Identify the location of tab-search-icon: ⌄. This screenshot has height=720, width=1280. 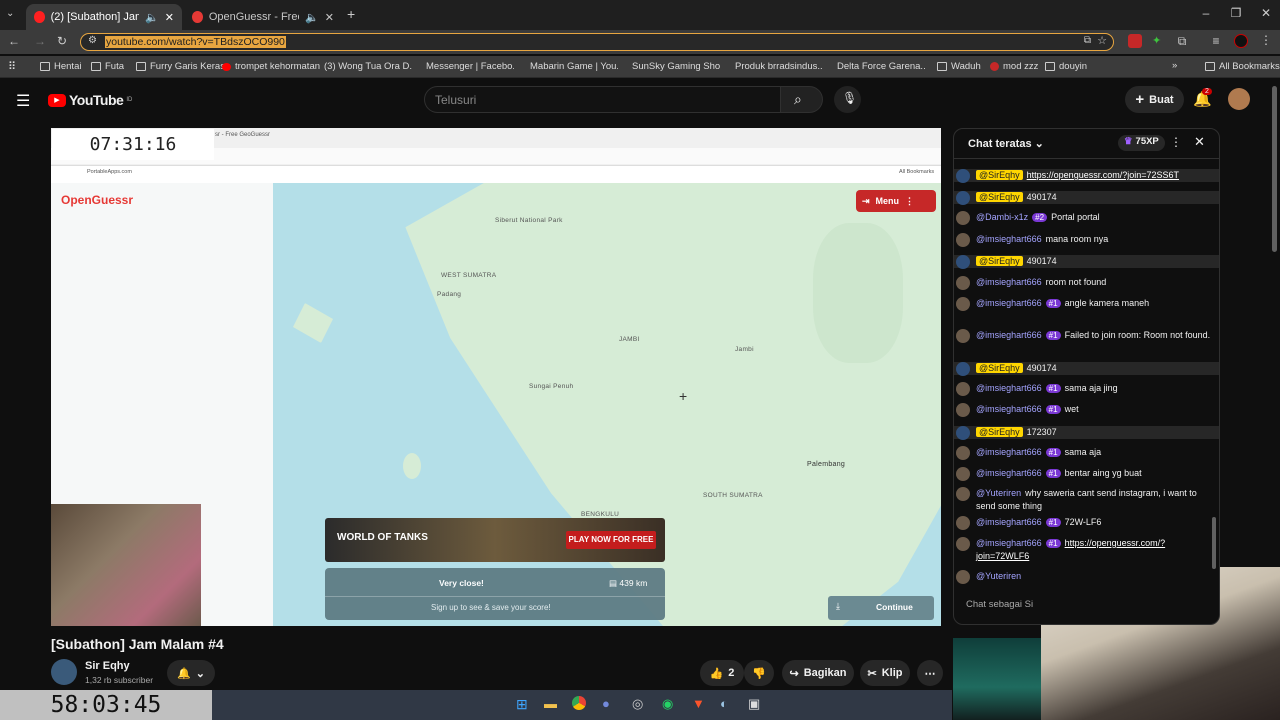
(13, 15).